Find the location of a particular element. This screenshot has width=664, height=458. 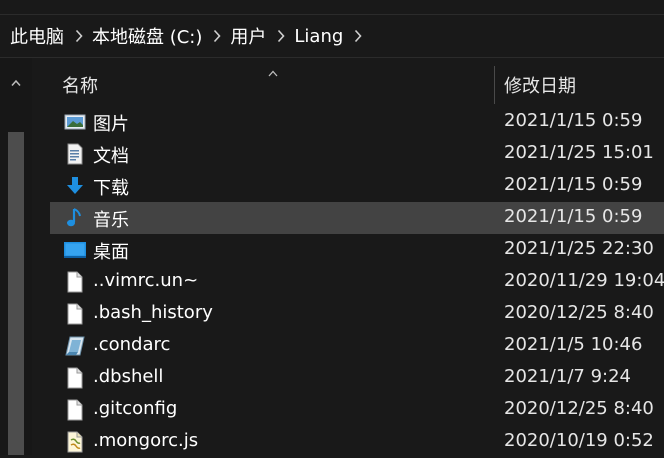

column-name-header: 名称 is located at coordinates (80, 85).